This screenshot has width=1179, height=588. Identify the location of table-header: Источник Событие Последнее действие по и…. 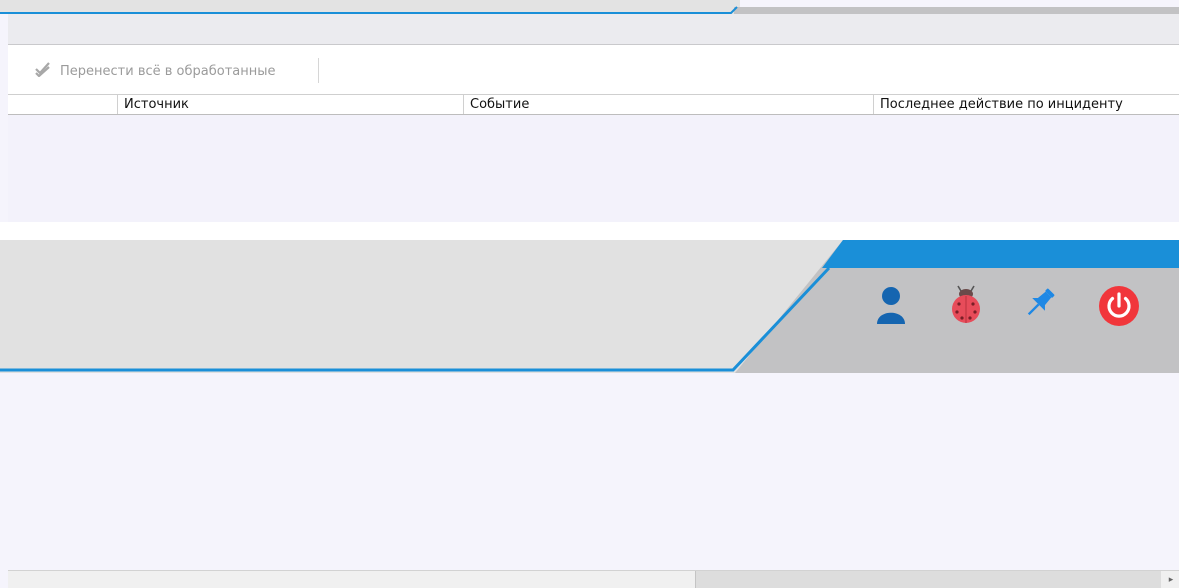
(593, 104).